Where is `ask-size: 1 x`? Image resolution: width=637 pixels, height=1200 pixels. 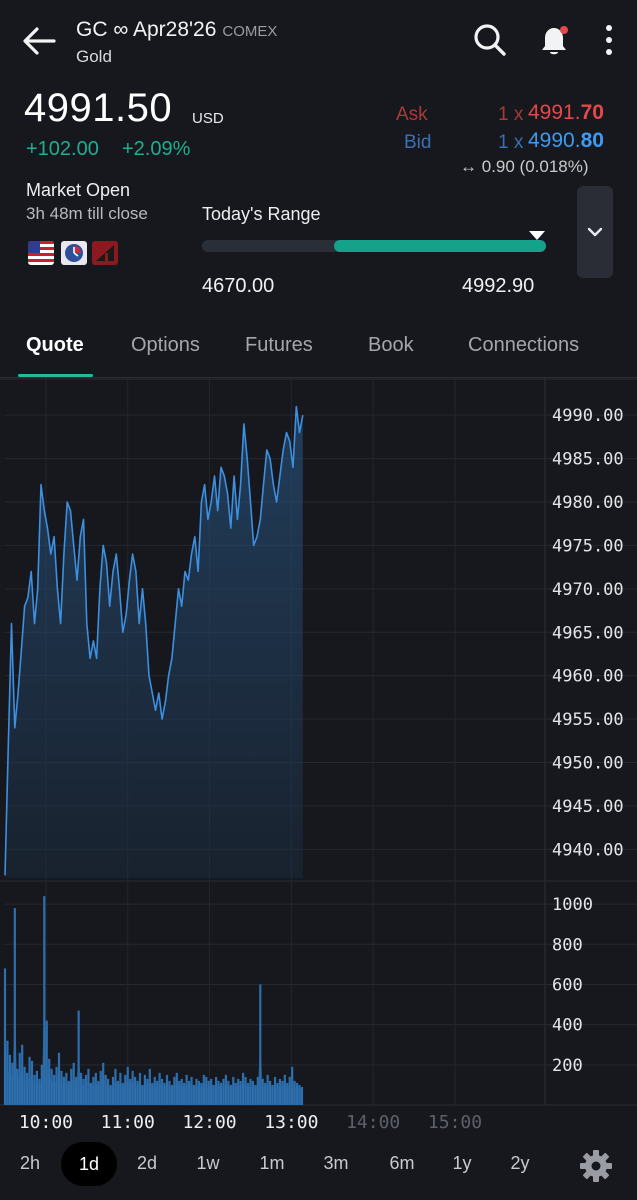 ask-size: 1 x is located at coordinates (511, 114).